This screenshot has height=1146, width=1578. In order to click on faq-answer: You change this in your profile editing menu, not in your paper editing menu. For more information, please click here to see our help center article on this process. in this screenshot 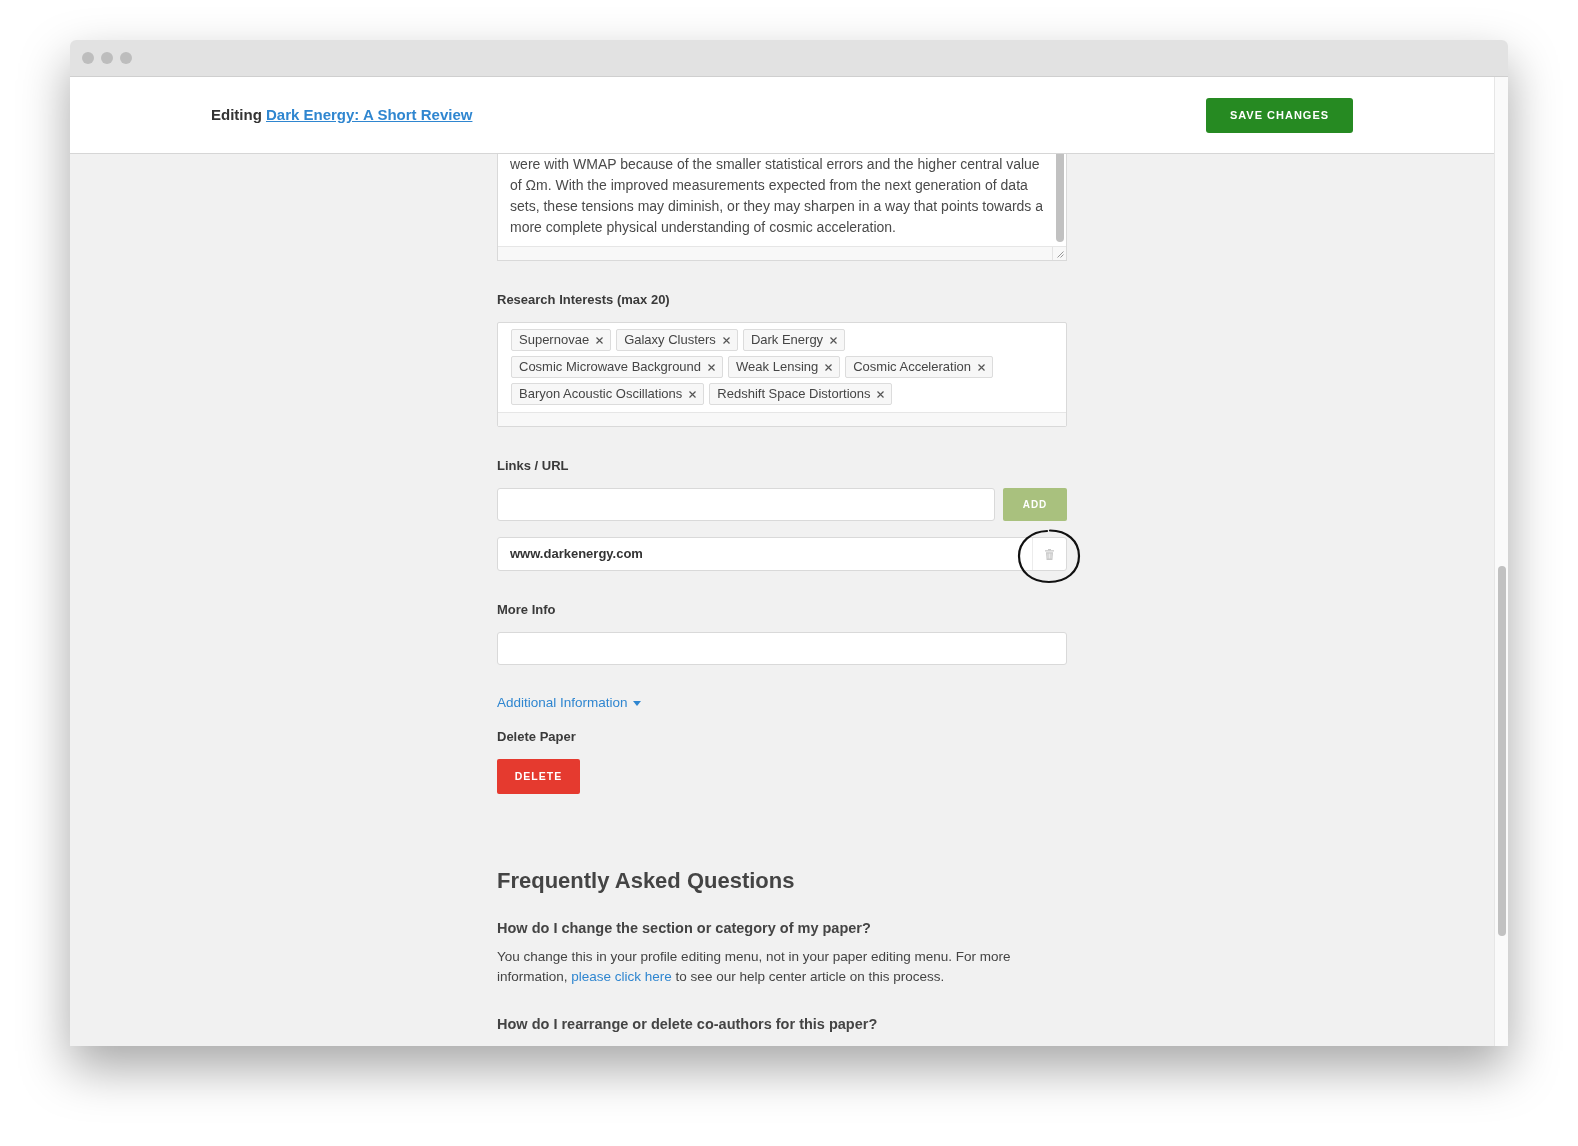, I will do `click(754, 967)`.